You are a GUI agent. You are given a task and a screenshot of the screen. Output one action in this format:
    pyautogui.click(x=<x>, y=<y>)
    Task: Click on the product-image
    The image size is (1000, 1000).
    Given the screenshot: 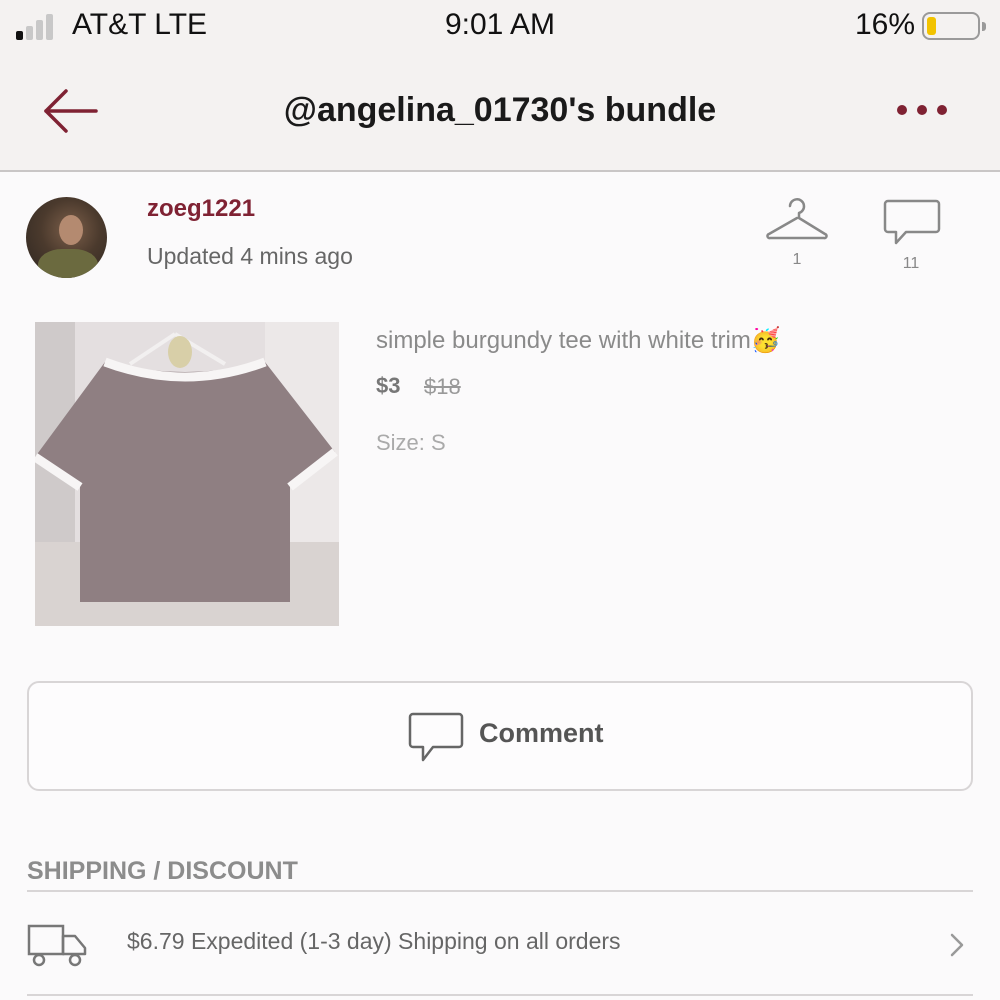 What is the action you would take?
    pyautogui.click(x=187, y=474)
    